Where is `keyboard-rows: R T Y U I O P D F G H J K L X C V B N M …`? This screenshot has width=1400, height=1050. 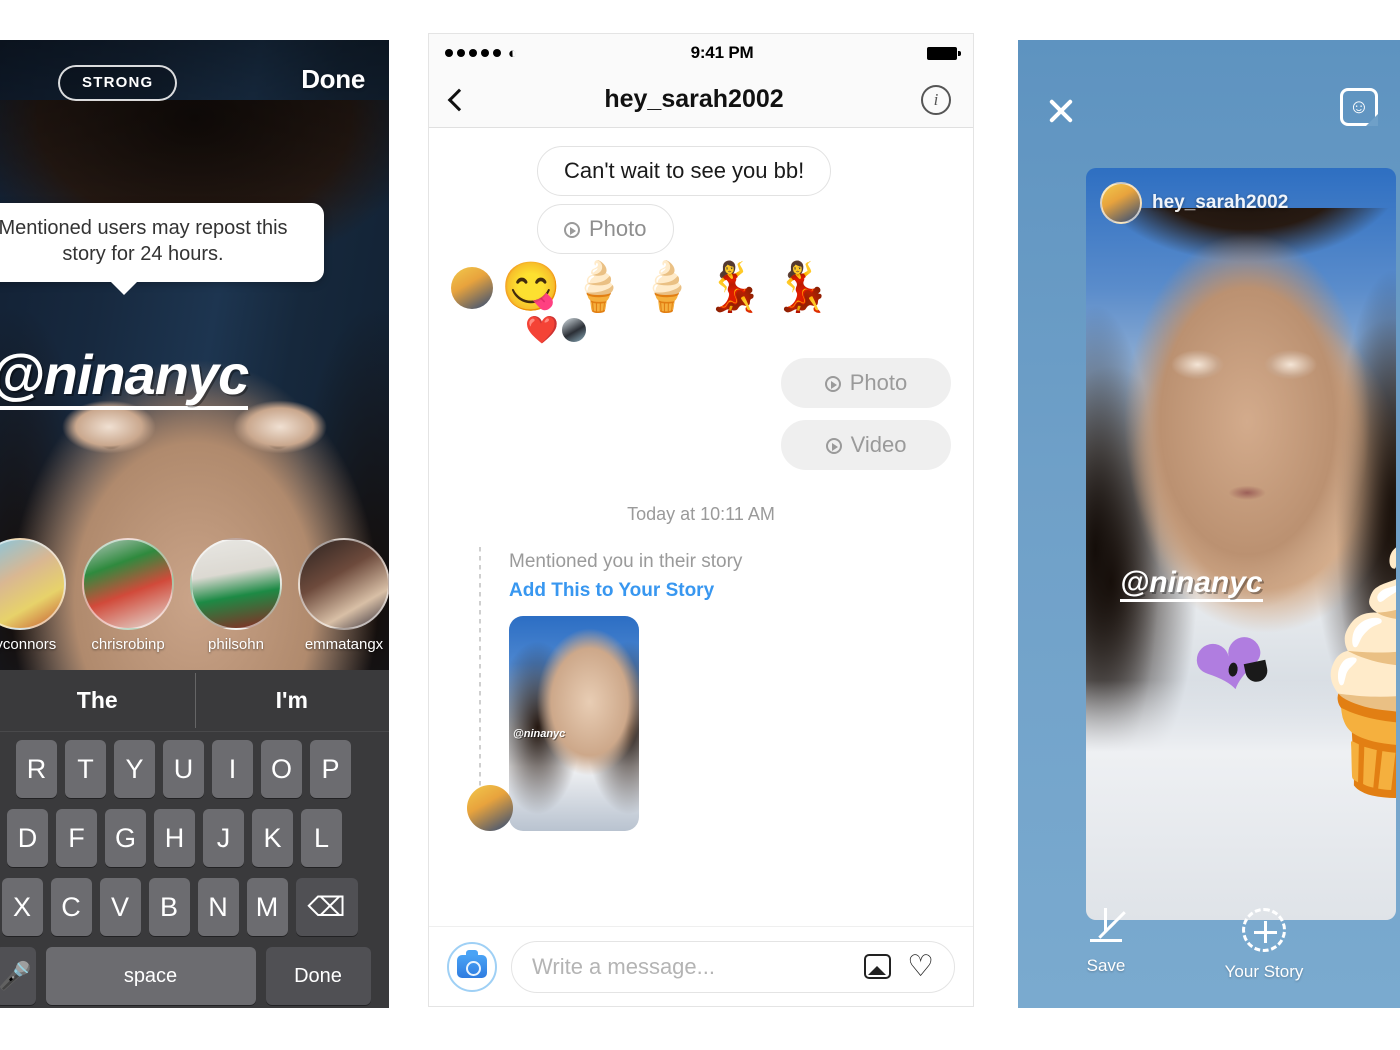 keyboard-rows: R T Y U I O P D F G H J K L X C V B N M … is located at coordinates (194, 868).